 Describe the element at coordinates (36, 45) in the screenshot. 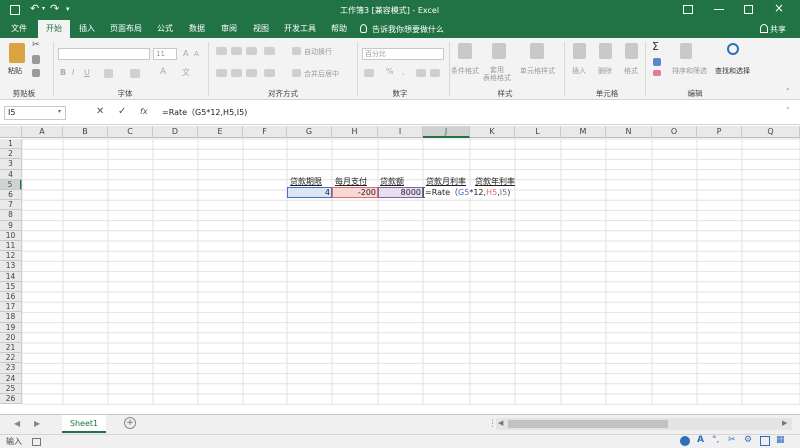

I see `cut-icon: ✂` at that location.